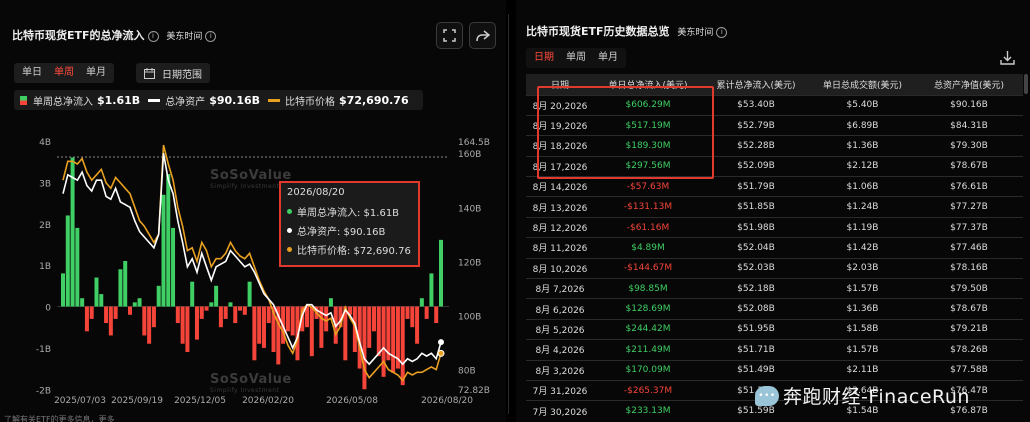  What do you see at coordinates (474, 143) in the screenshot?
I see `y-right-tick-label: 164.5B` at bounding box center [474, 143].